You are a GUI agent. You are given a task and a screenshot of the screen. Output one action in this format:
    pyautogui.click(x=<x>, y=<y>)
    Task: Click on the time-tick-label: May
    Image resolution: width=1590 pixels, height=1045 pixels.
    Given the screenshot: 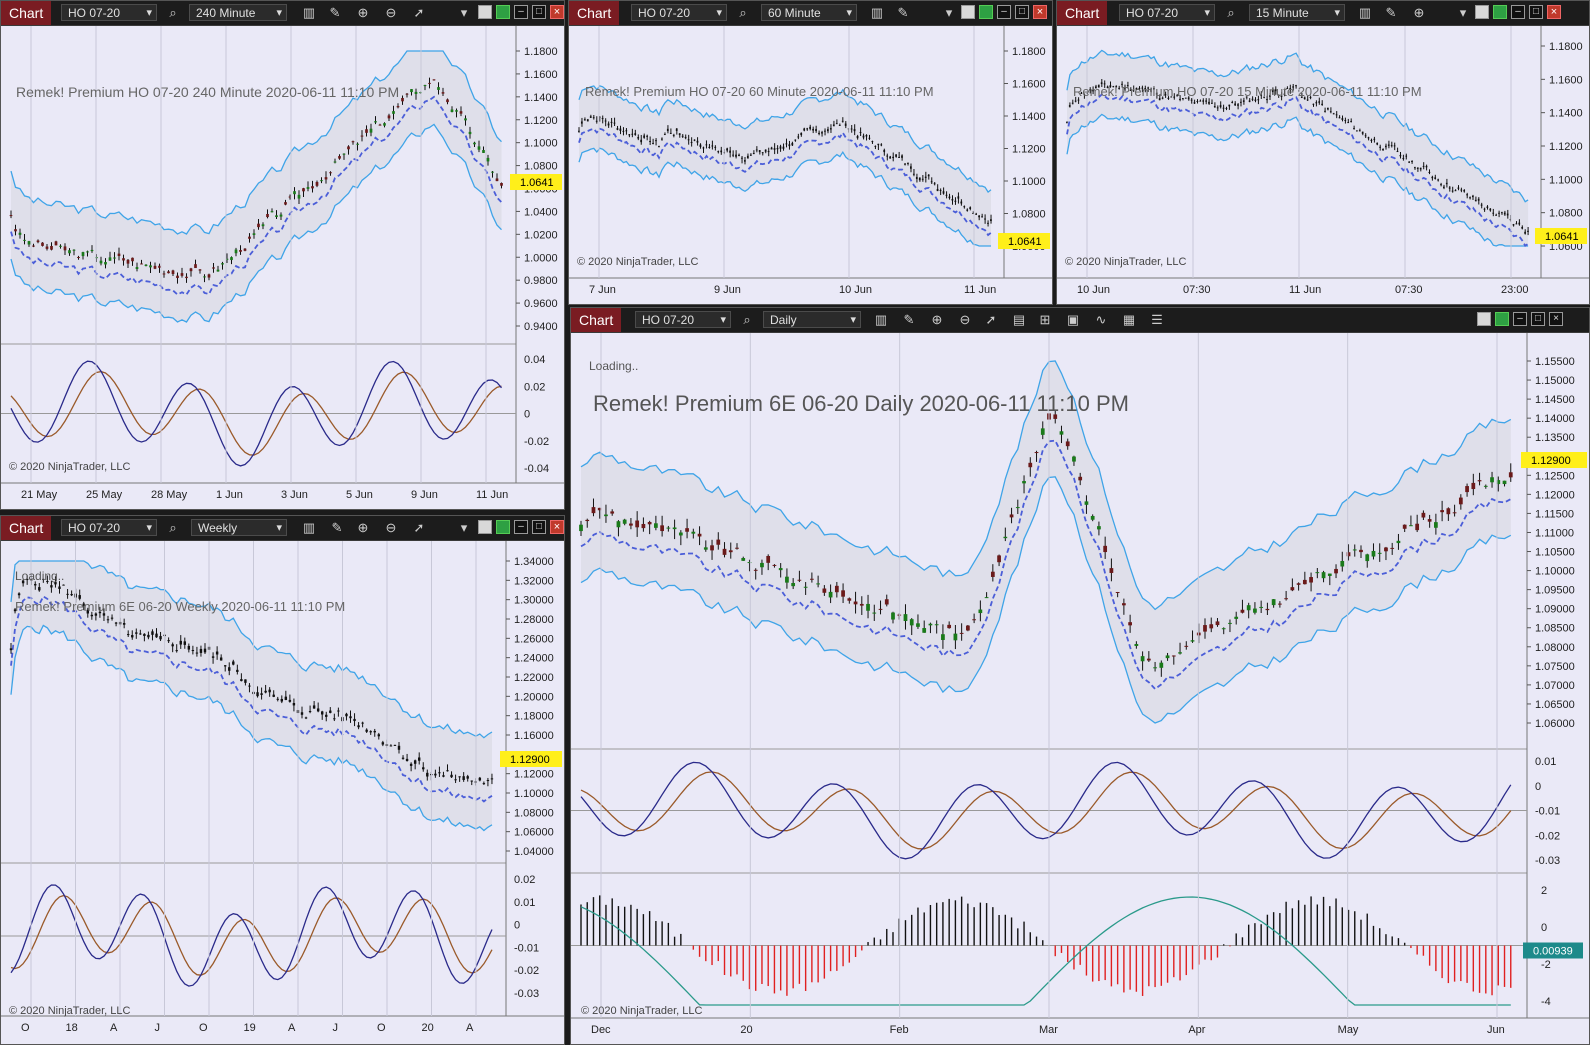 What is the action you would take?
    pyautogui.click(x=1348, y=1030)
    